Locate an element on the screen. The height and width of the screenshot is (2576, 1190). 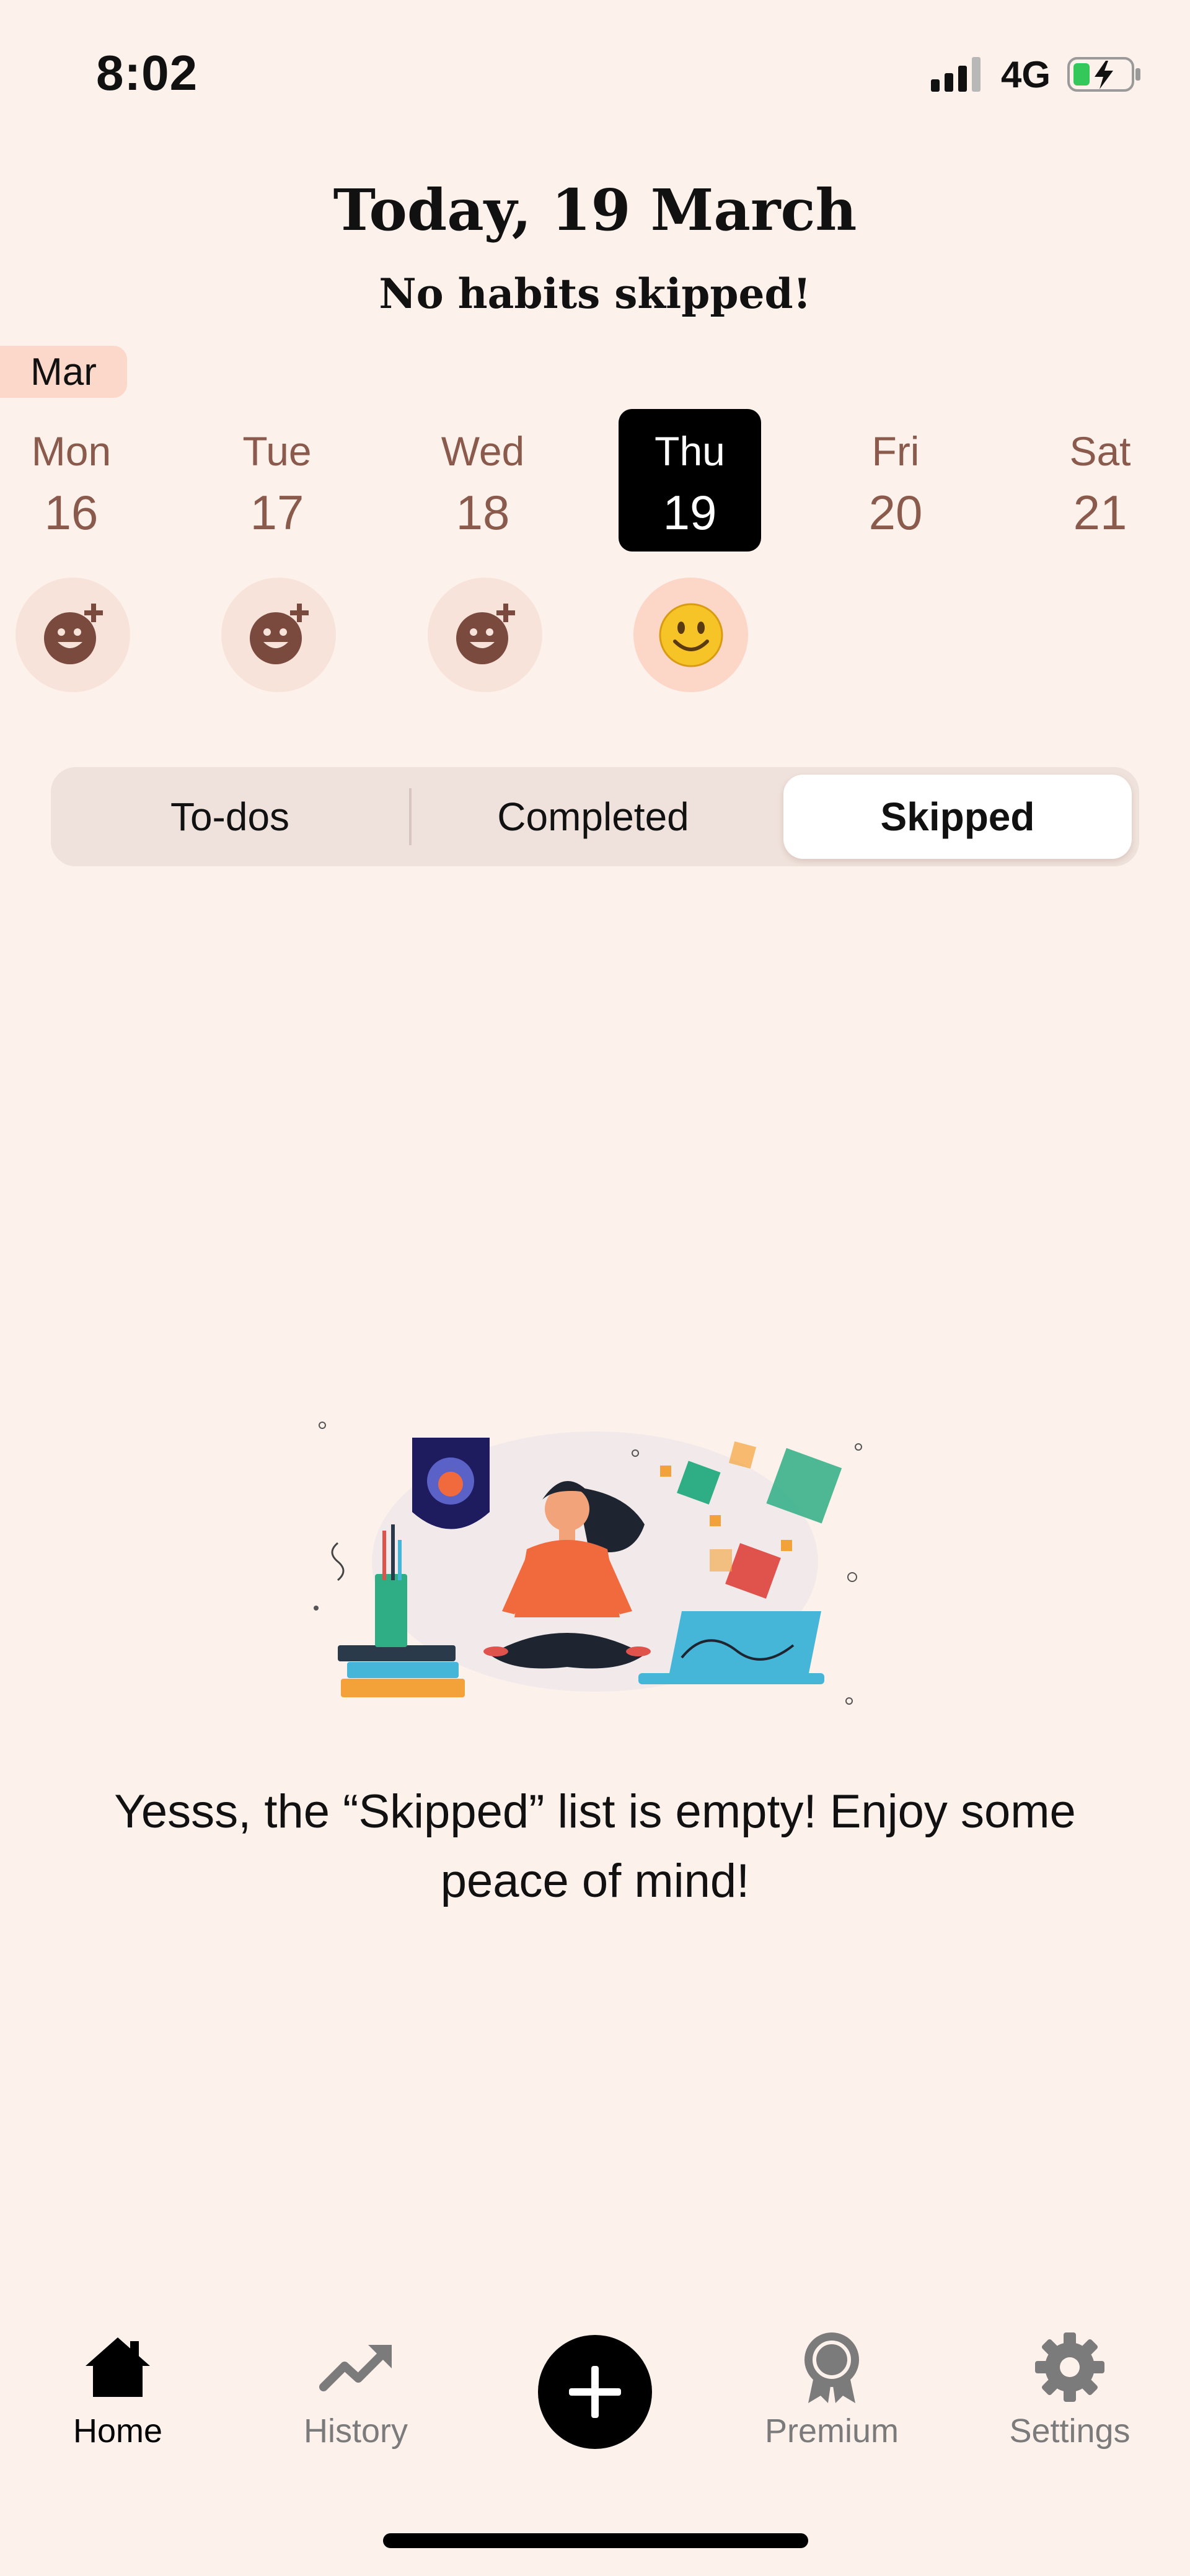
smiley-emoji-icon is located at coordinates (691, 635).